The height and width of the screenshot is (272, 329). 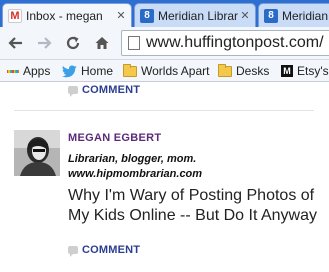 I want to click on author-avatar, so click(x=37, y=153).